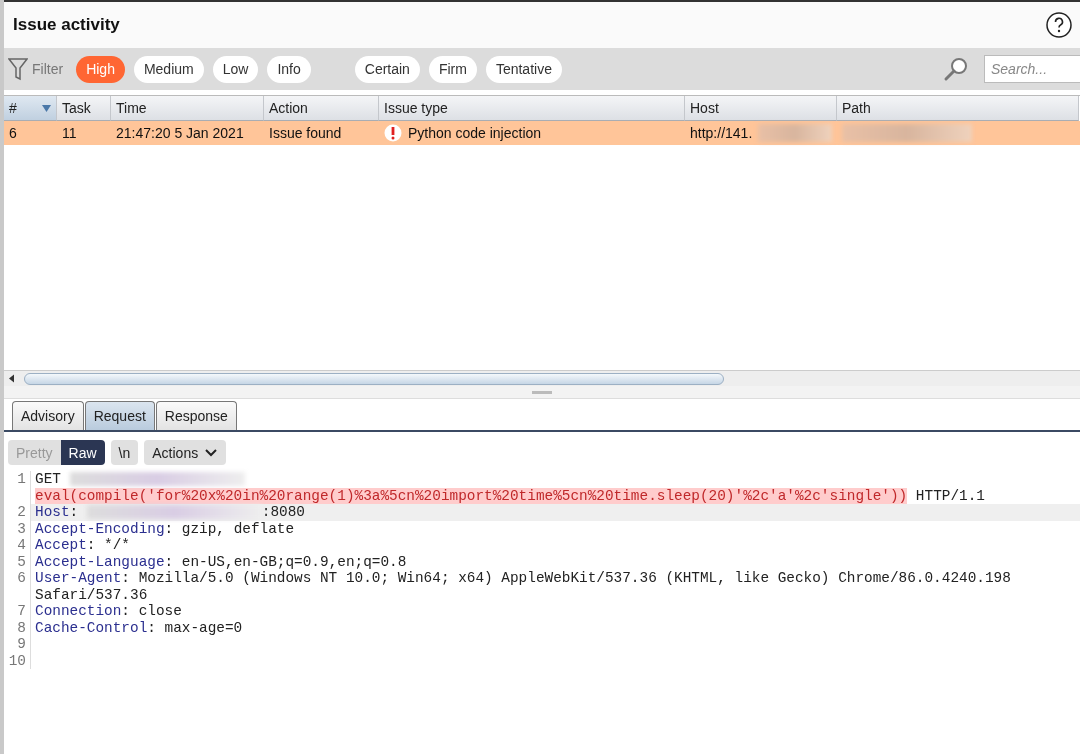  Describe the element at coordinates (48, 69) in the screenshot. I see `filter-label: Filter` at that location.